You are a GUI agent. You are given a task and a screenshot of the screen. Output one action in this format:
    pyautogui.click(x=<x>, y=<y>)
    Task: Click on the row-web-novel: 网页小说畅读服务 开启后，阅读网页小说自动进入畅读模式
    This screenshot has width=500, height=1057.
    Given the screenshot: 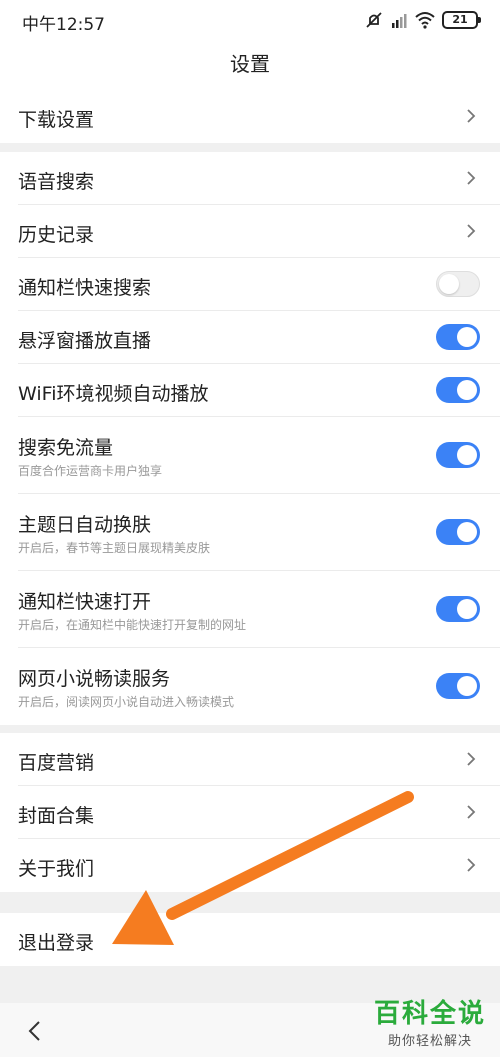 What is the action you would take?
    pyautogui.click(x=250, y=686)
    